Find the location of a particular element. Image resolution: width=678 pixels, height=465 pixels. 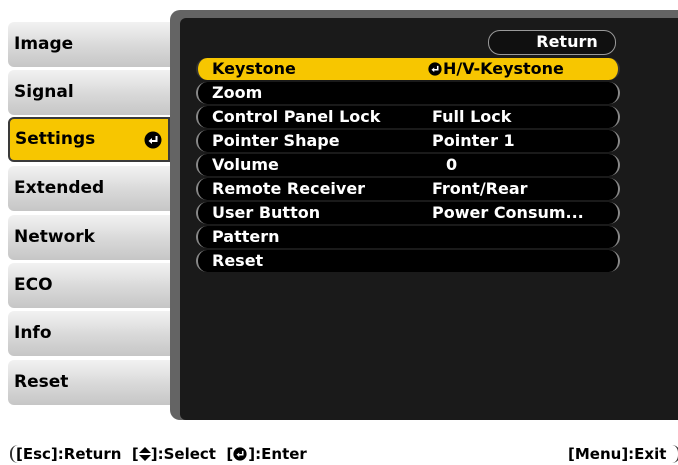

tab-signal: Signal is located at coordinates (89, 92).